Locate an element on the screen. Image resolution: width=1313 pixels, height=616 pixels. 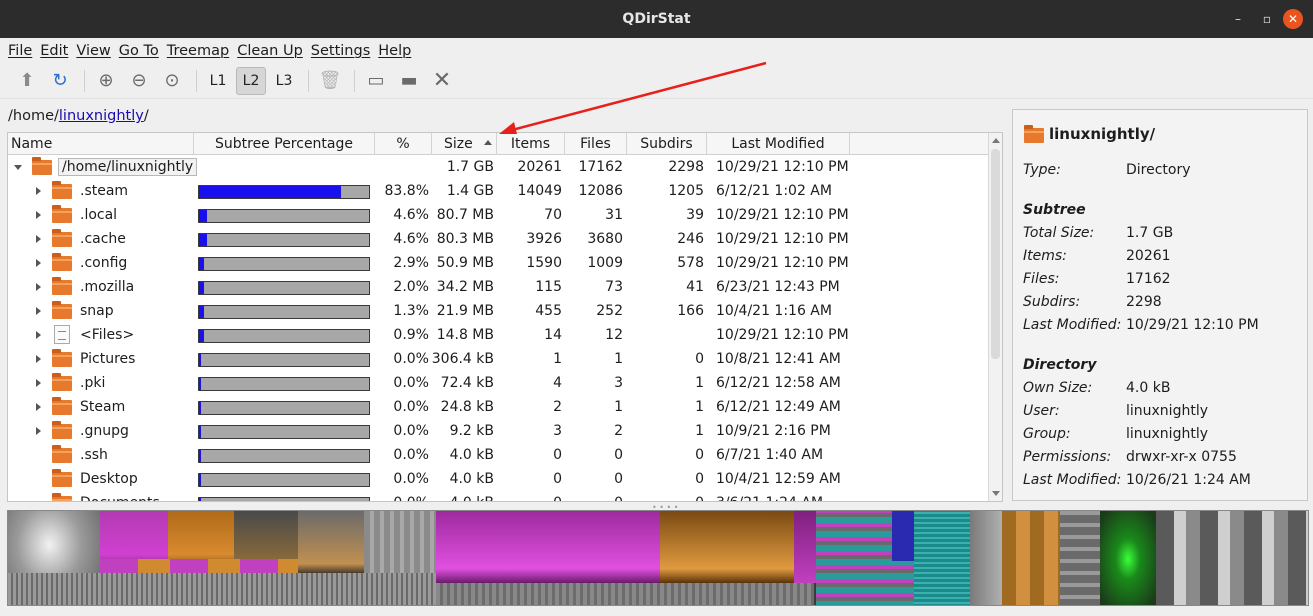
annotation-arrow is located at coordinates (633, 97).